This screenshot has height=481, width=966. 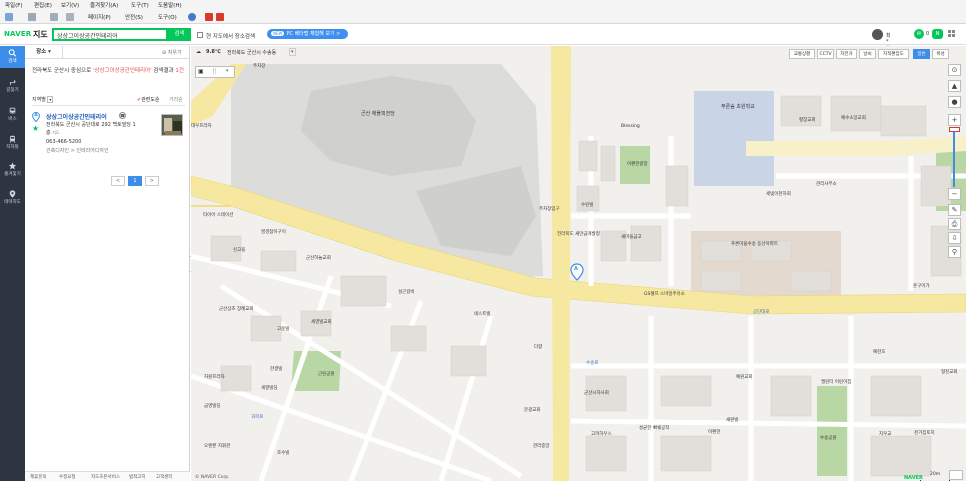 I want to click on clear-button: ⊖ 지우기, so click(x=172, y=52).